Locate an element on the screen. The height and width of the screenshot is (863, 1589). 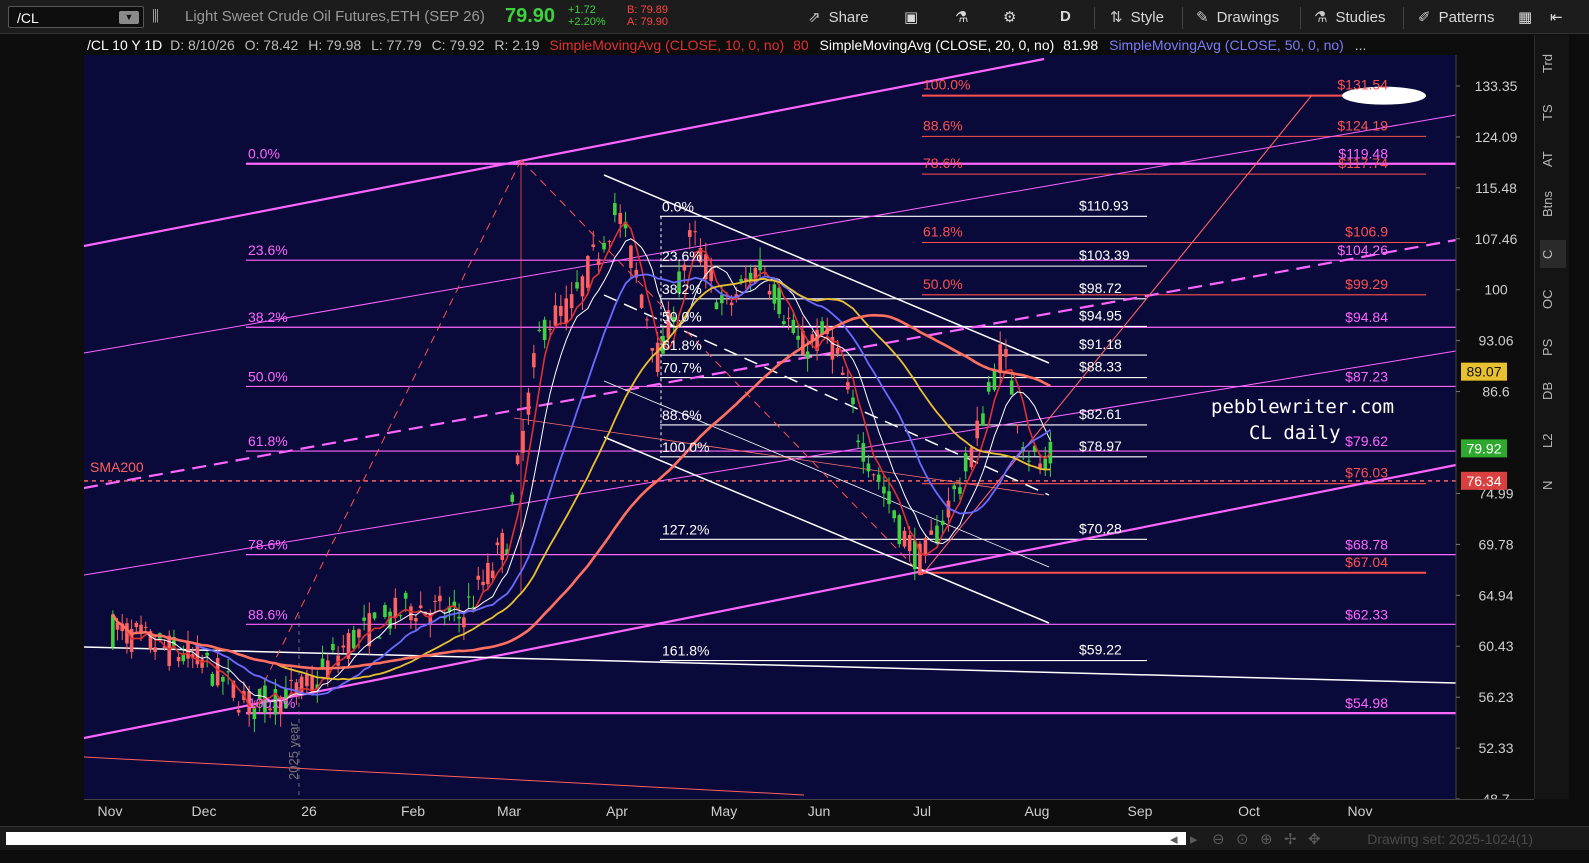
fib-price-left: $87.23 is located at coordinates (1366, 376).